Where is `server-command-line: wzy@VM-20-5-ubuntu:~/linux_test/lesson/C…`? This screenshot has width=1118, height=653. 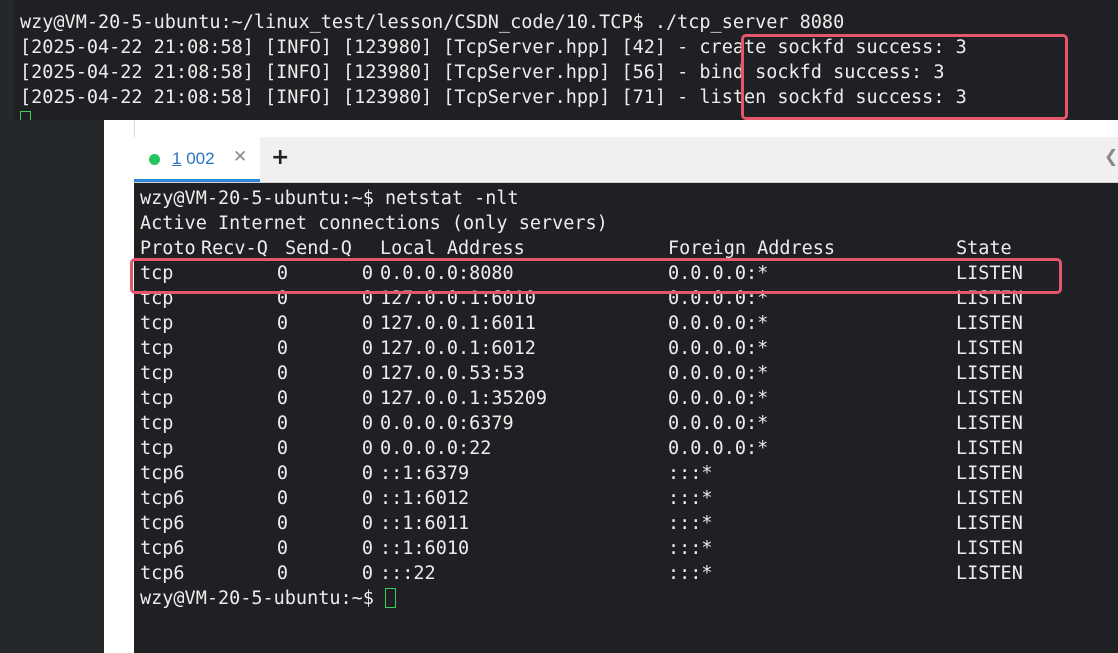
server-command-line: wzy@VM-20-5-ubuntu:~/linux_test/lesson/C… is located at coordinates (432, 22).